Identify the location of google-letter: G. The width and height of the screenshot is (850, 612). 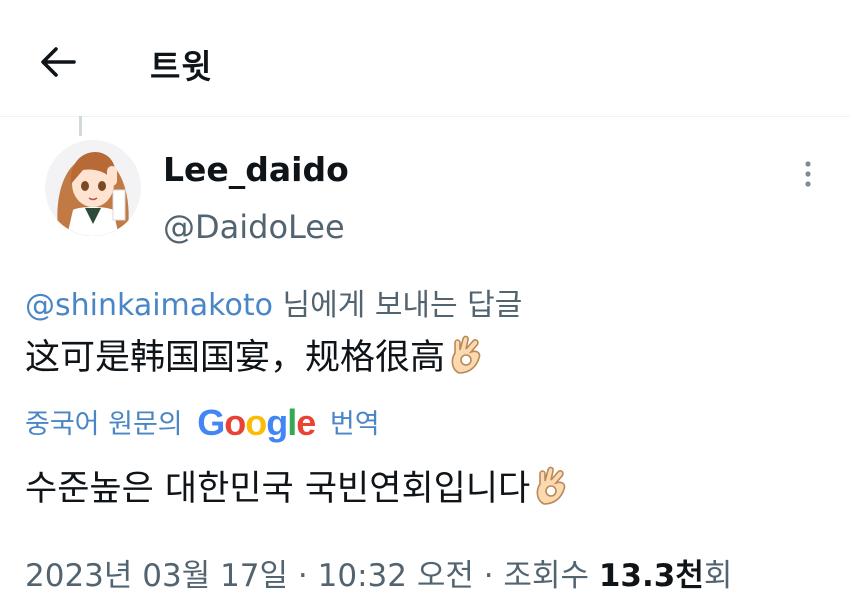
(211, 422).